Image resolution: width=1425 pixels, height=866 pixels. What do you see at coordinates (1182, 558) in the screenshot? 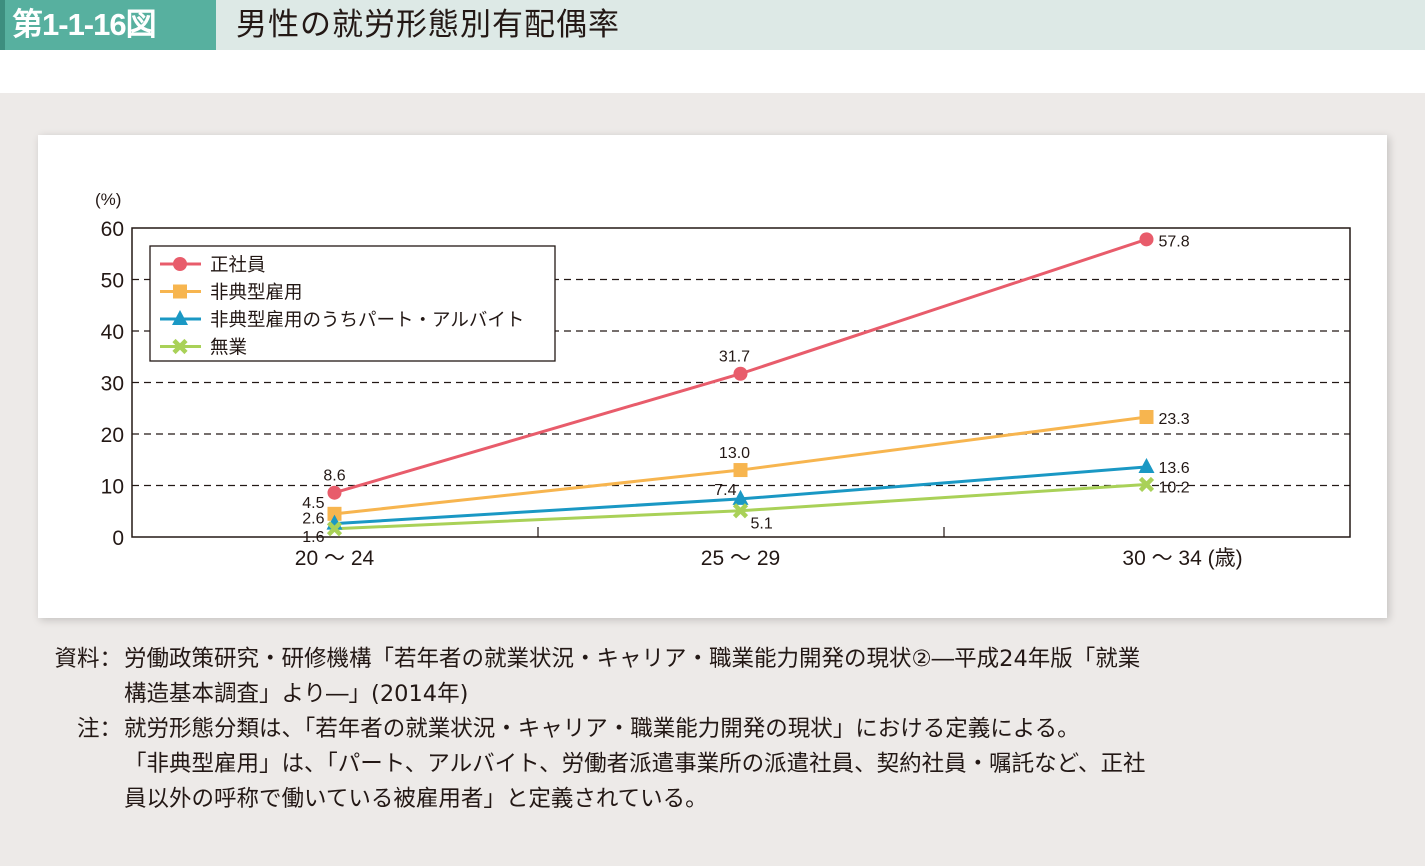
I see `x-tick-label: 30 ～ 34 (歳)` at bounding box center [1182, 558].